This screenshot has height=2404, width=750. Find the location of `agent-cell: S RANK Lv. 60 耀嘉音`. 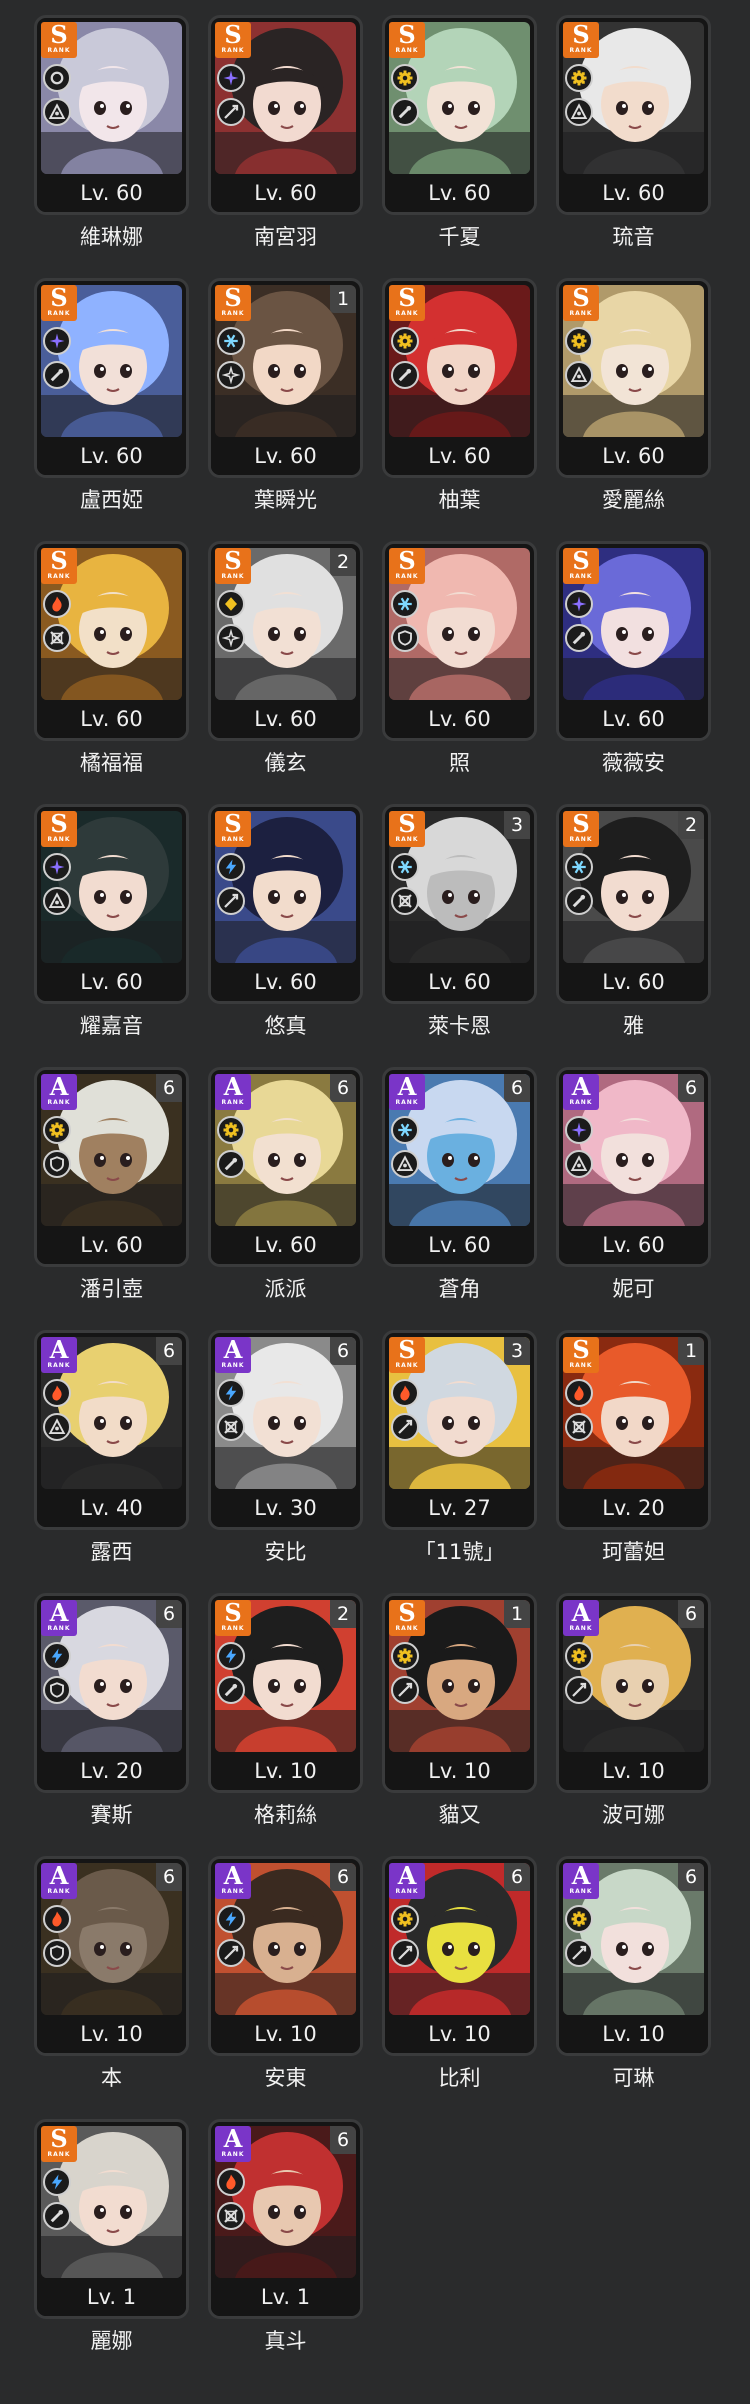

agent-cell: S RANK Lv. 60 耀嘉音 is located at coordinates (114, 921).